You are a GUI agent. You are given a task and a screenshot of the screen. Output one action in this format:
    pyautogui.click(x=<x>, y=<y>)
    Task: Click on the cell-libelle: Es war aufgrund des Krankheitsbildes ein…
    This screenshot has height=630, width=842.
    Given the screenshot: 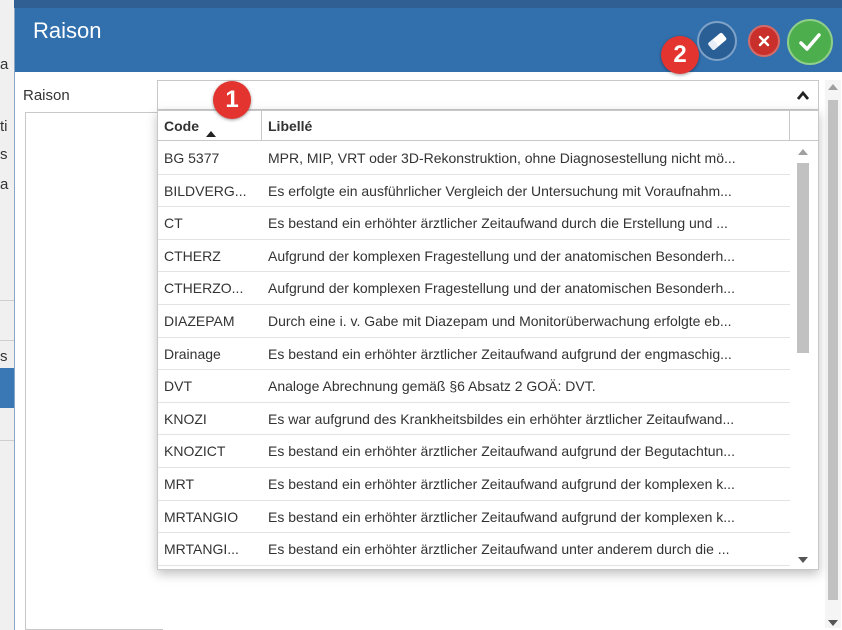 What is the action you would take?
    pyautogui.click(x=501, y=418)
    